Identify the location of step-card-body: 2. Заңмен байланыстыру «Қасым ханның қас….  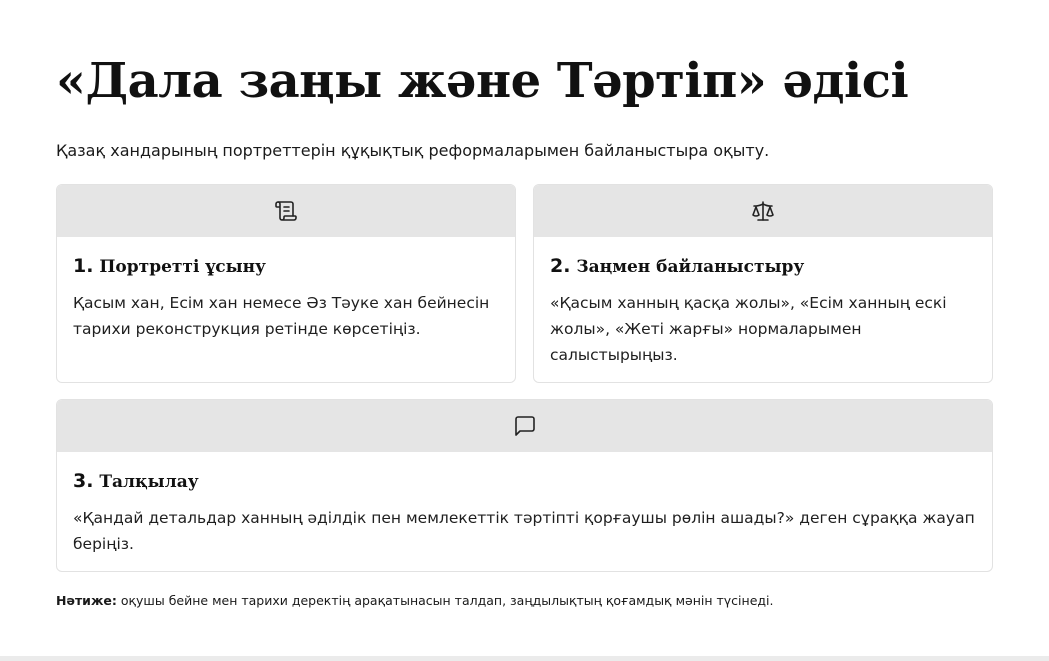
(763, 302).